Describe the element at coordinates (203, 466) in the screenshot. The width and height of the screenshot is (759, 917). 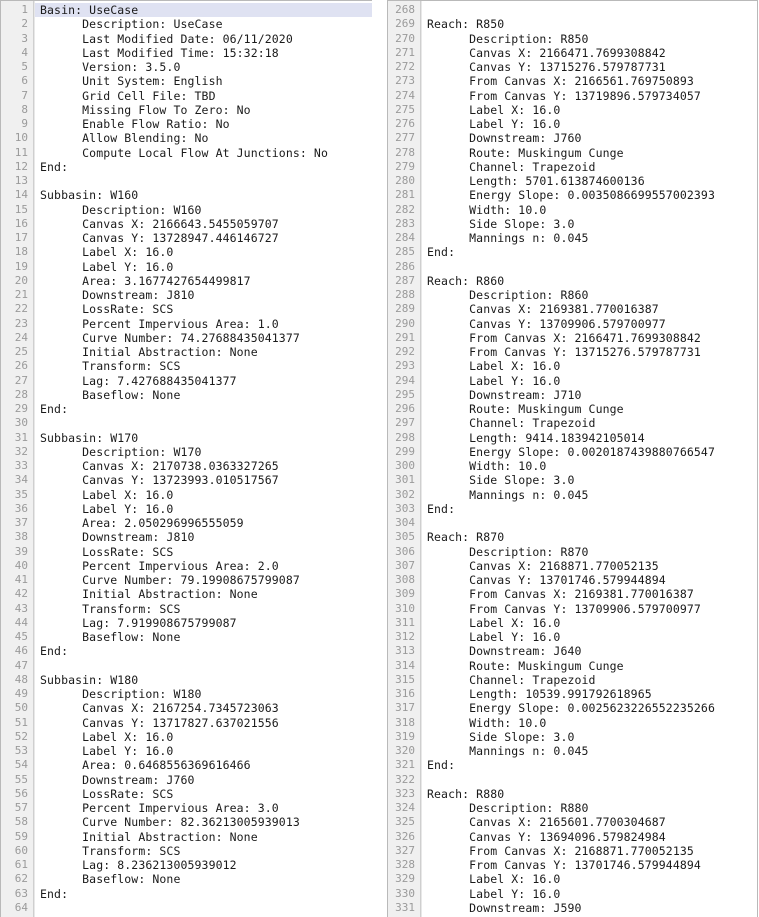
I see `code-line: Canvas X: 2170738.0363327265` at that location.